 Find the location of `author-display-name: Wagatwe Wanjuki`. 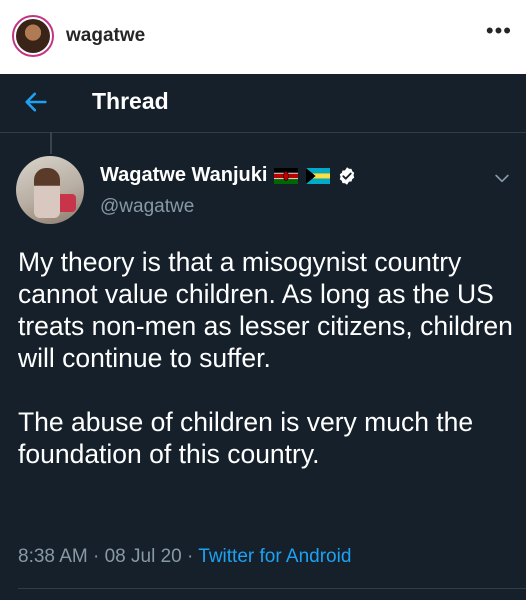

author-display-name: Wagatwe Wanjuki is located at coordinates (183, 175).